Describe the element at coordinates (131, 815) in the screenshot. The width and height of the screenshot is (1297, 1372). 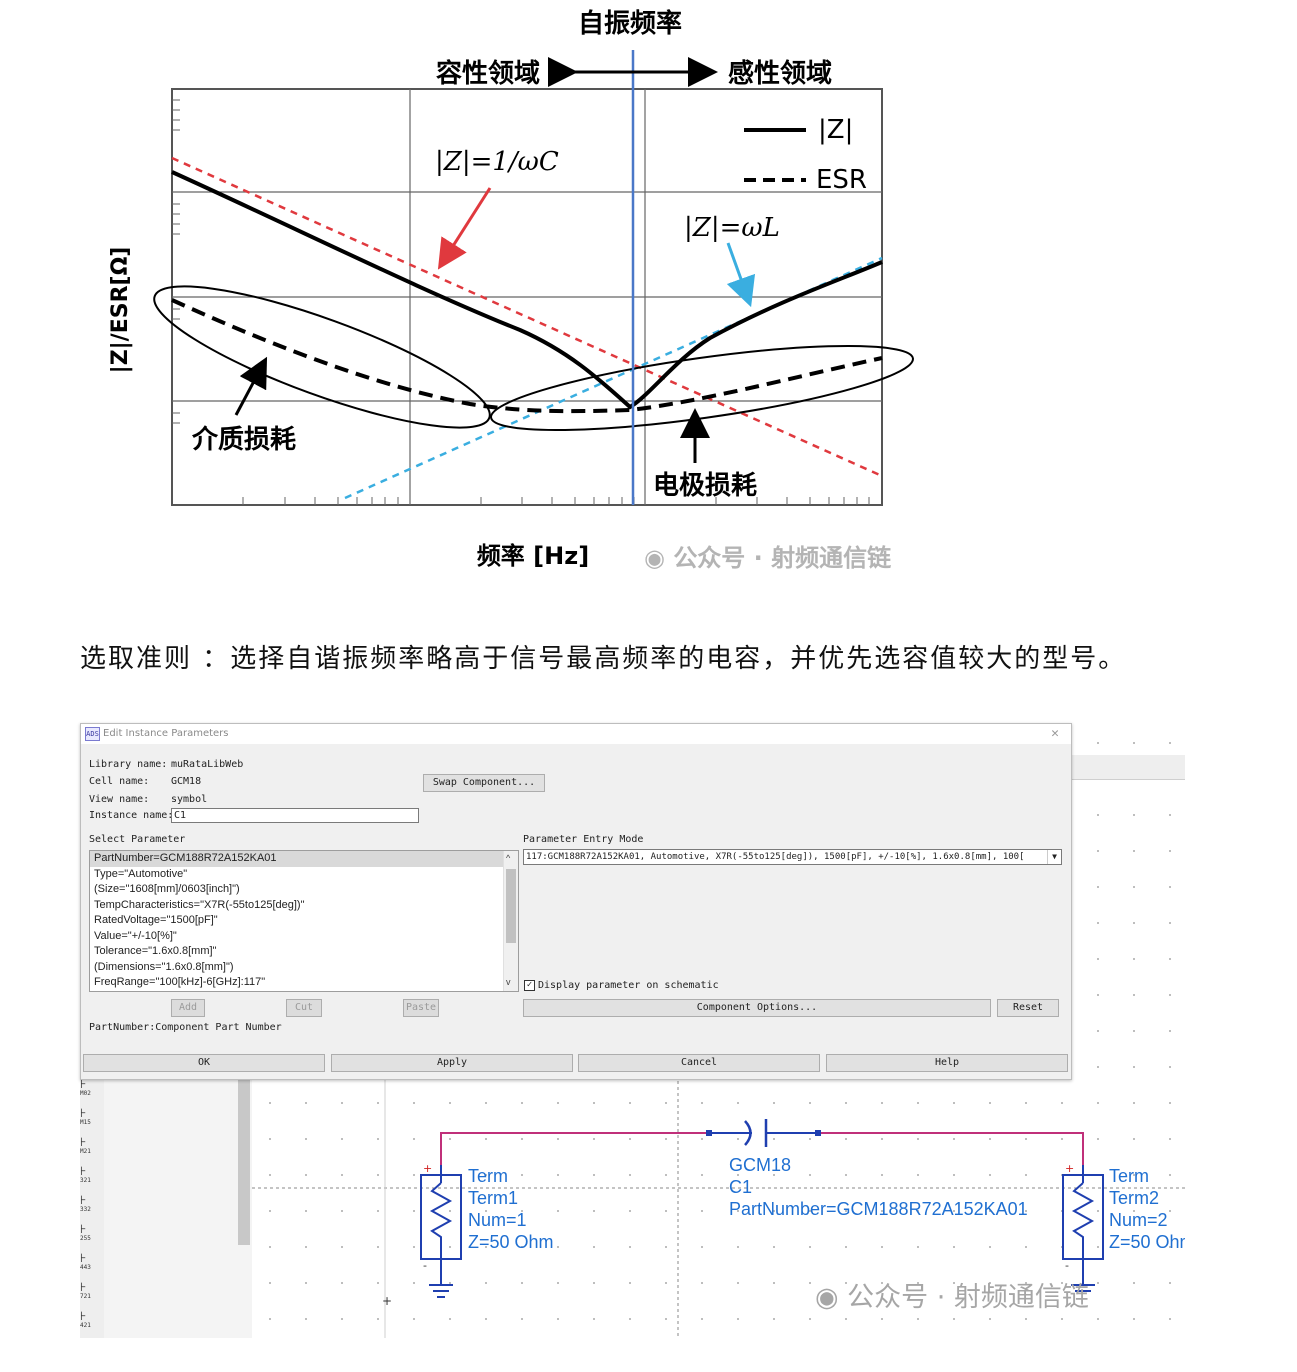
I see `instance-name-label: Instance name:` at that location.